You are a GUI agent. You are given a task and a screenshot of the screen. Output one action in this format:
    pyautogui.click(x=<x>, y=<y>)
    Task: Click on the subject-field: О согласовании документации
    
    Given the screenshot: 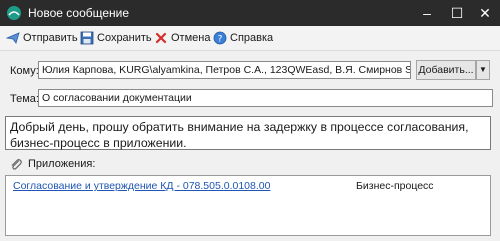 What is the action you would take?
    pyautogui.click(x=265, y=98)
    